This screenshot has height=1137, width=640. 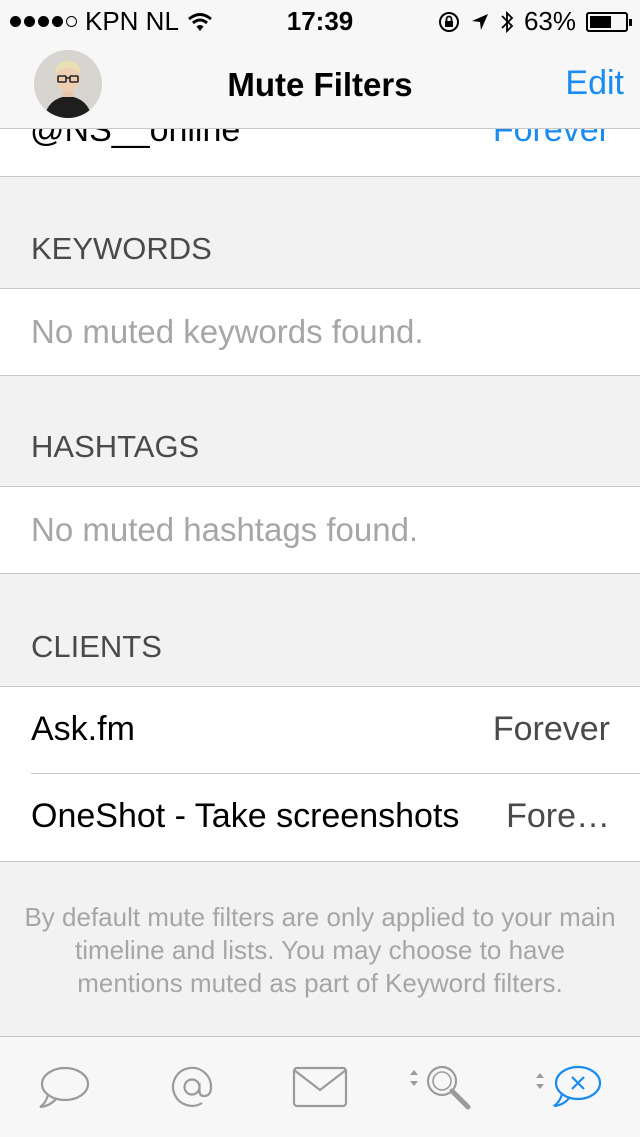 I want to click on battery-icon, so click(x=609, y=21).